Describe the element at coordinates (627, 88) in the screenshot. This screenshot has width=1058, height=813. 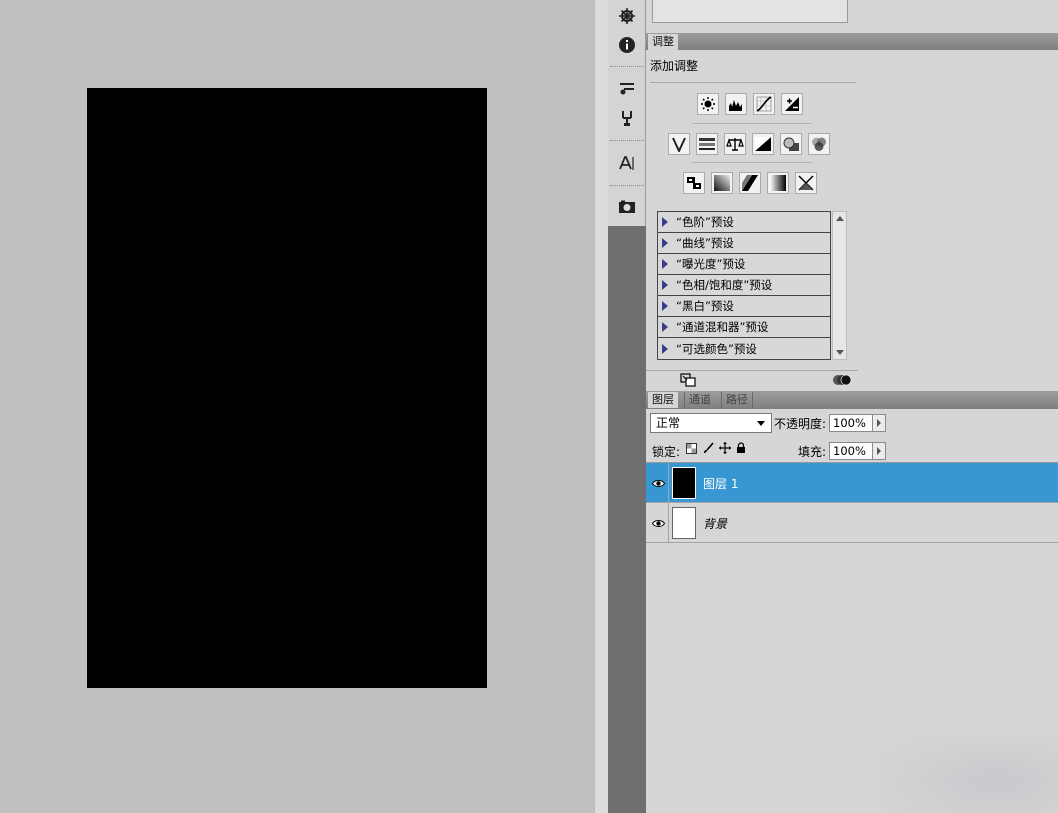
I see `brush-presets-icon` at that location.